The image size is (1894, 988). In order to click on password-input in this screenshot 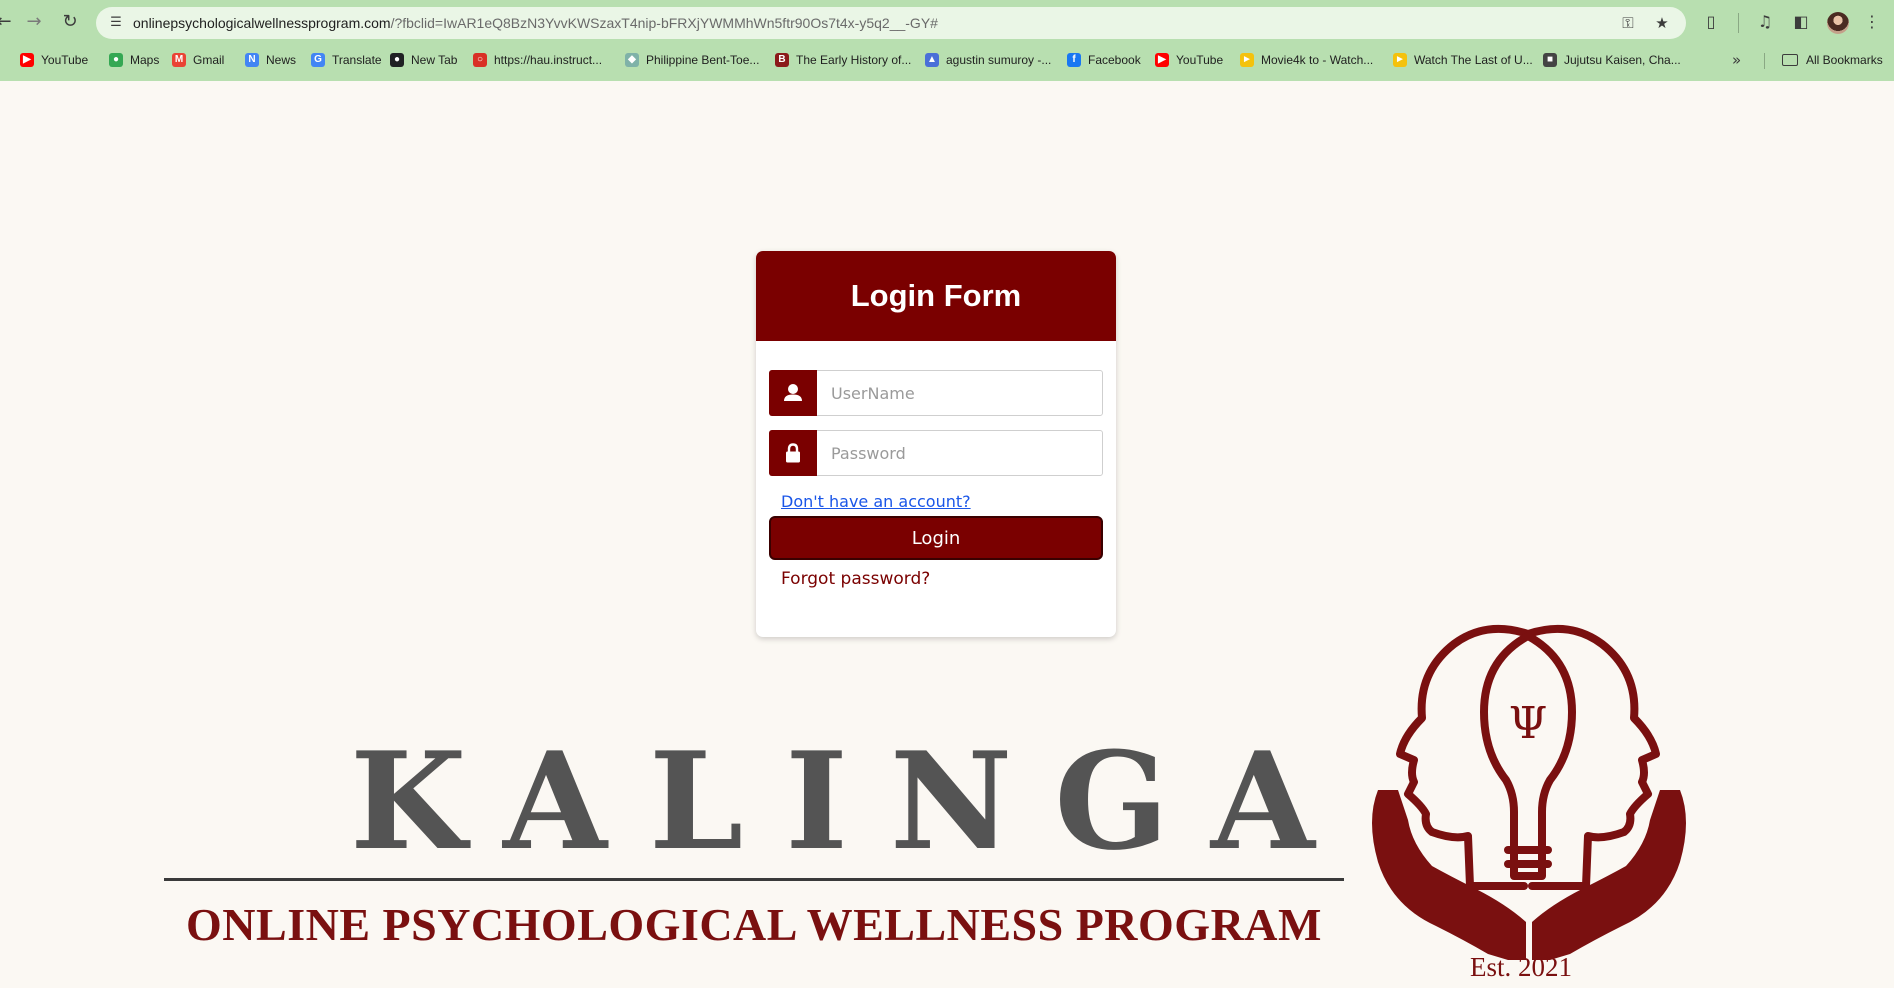, I will do `click(960, 453)`.